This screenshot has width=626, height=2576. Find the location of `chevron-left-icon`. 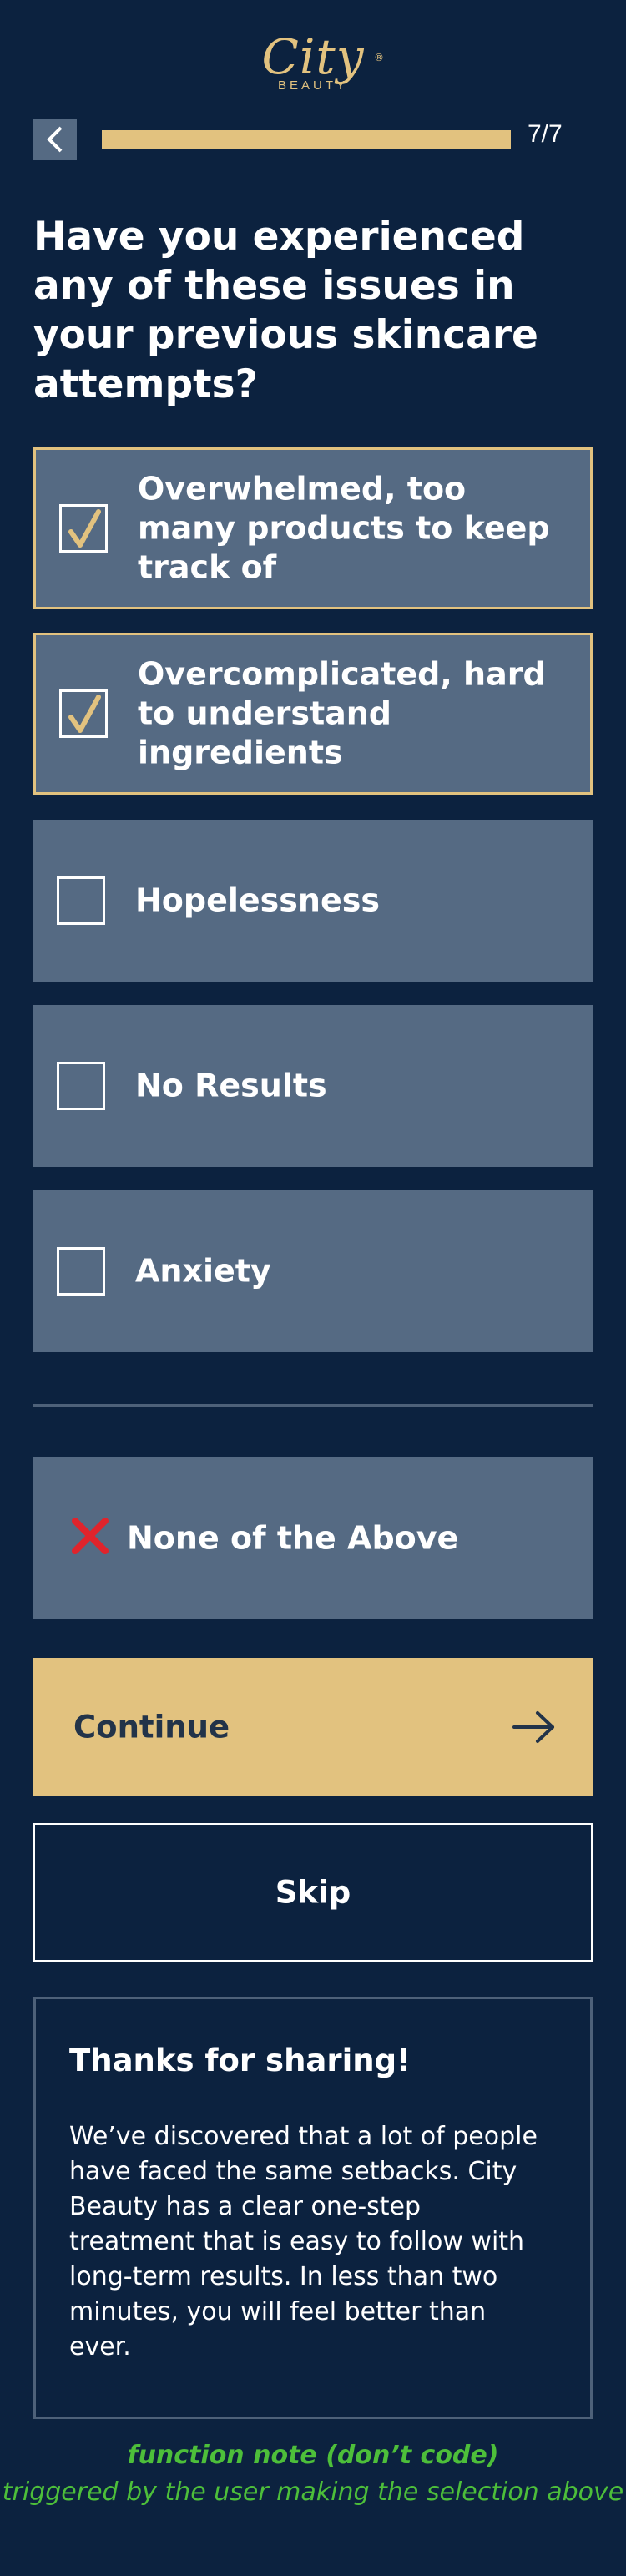

chevron-left-icon is located at coordinates (55, 139).